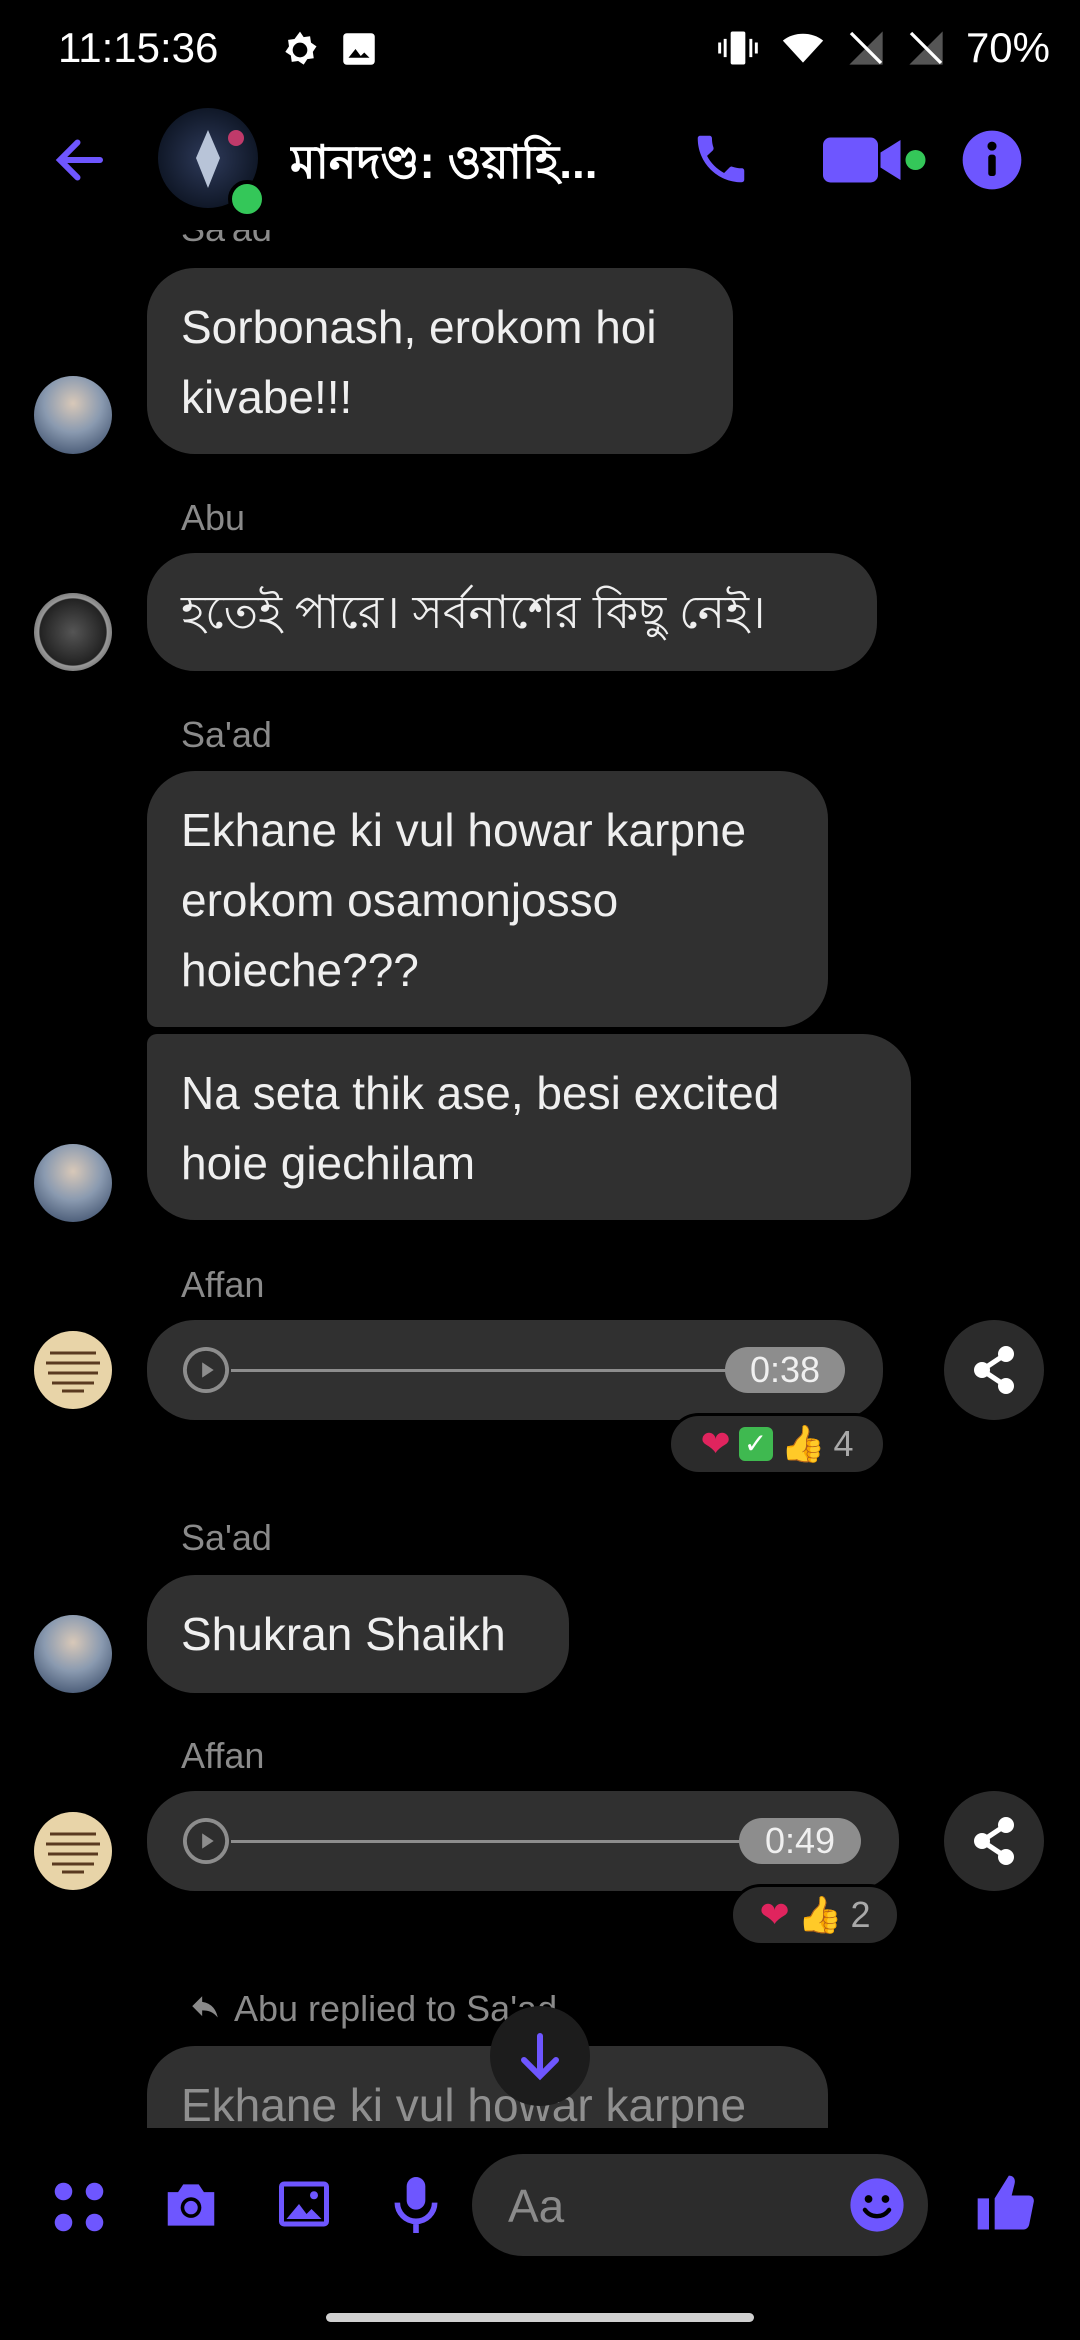 Image resolution: width=1080 pixels, height=2340 pixels. I want to click on camera-button, so click(191, 2207).